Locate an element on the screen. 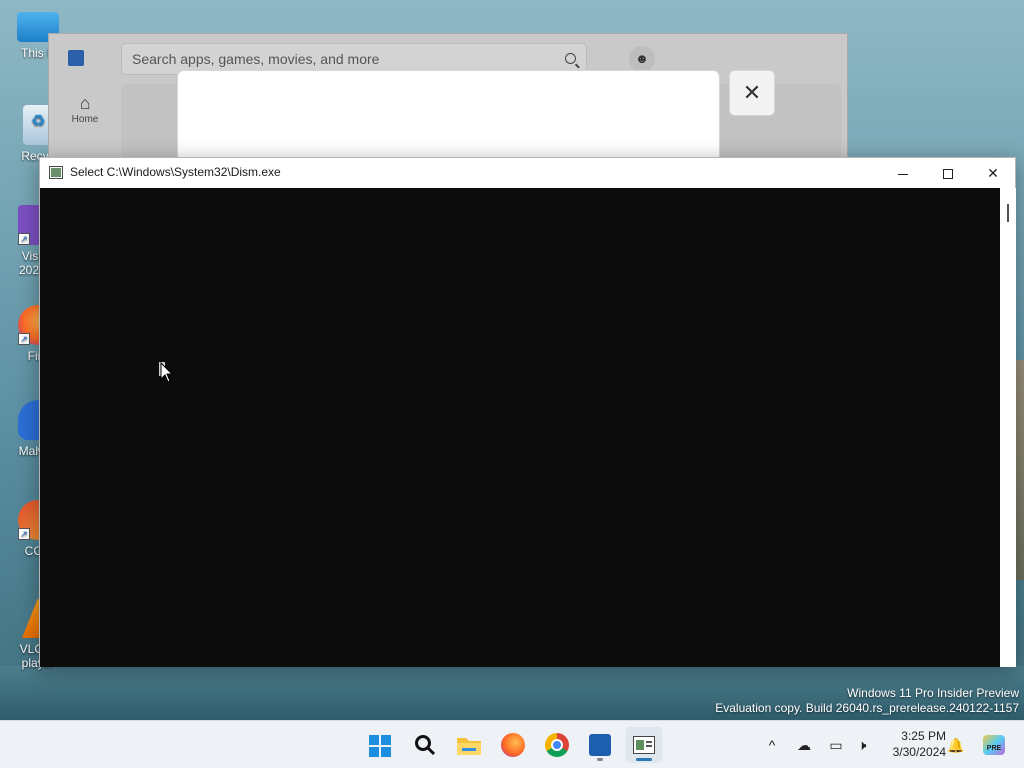 The image size is (1024, 768). insider-pre-badge-label: PRE is located at coordinates (994, 745).